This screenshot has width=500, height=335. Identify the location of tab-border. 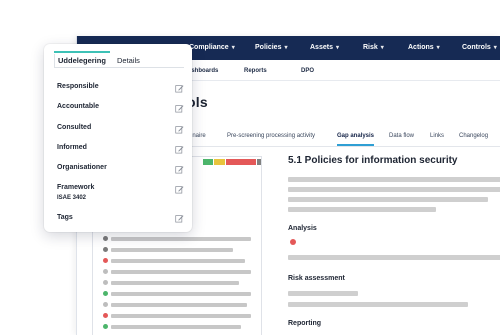
(54, 61).